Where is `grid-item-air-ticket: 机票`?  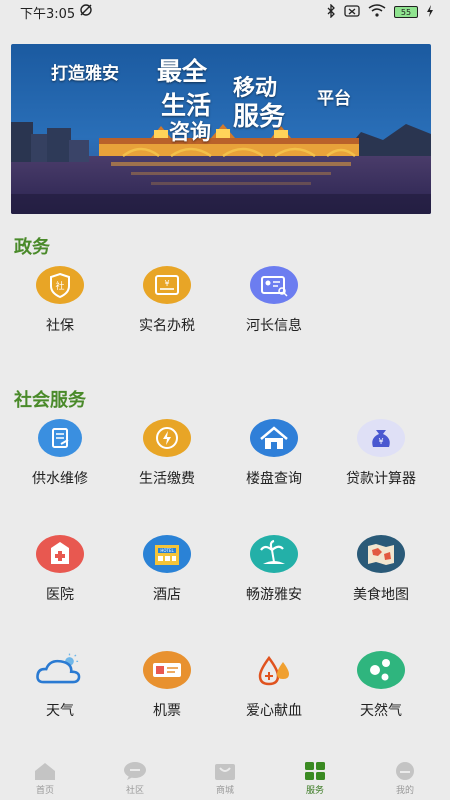
grid-item-air-ticket: 机票 is located at coordinates (167, 685).